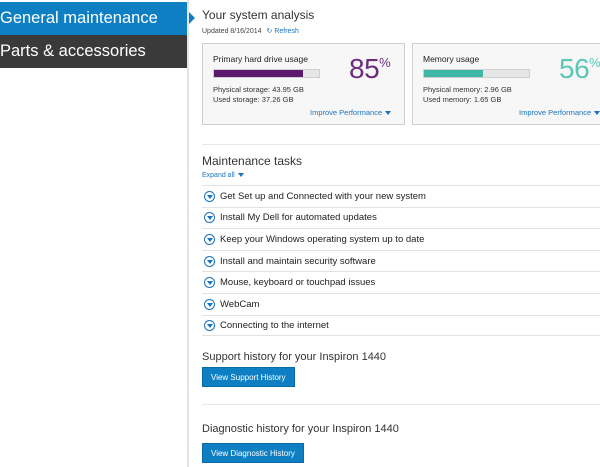 The image size is (600, 467). Describe the element at coordinates (248, 377) in the screenshot. I see `view-support-history-button: View Support History` at that location.